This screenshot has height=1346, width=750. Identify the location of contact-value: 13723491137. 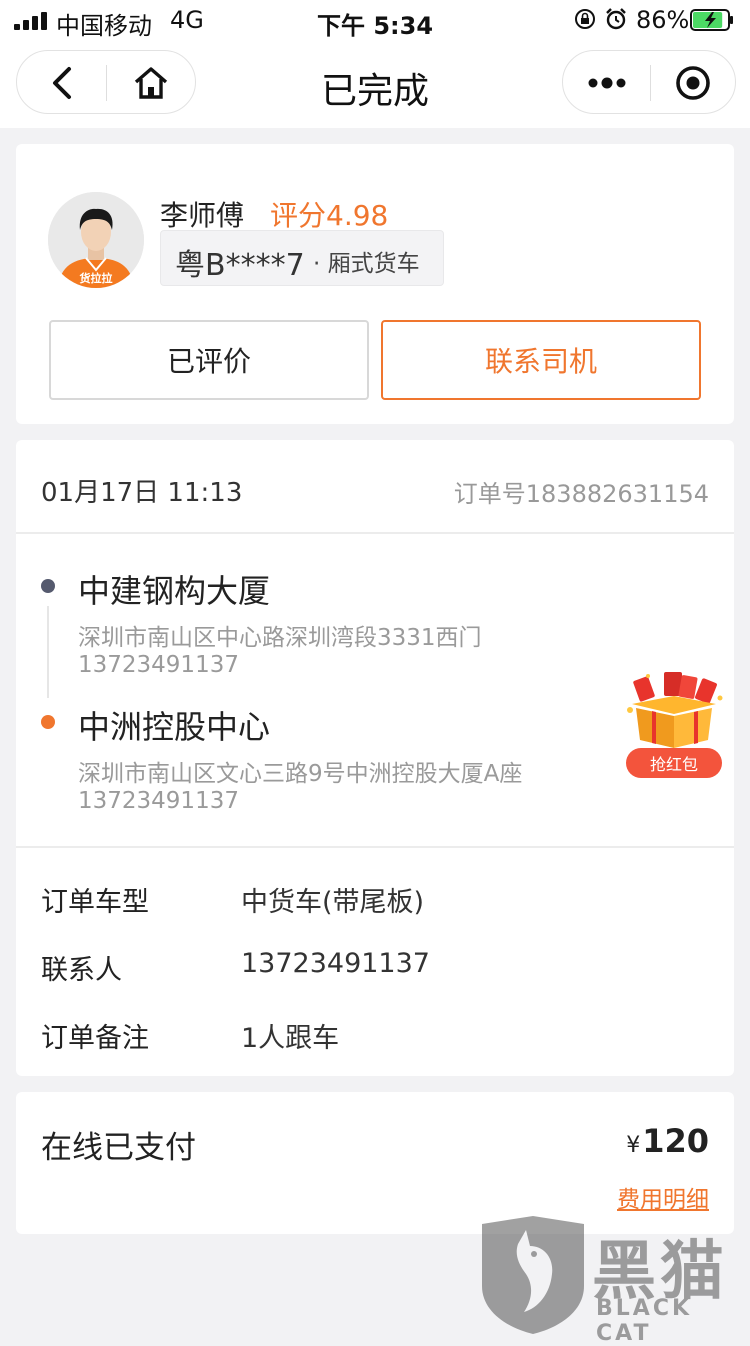
(335, 963).